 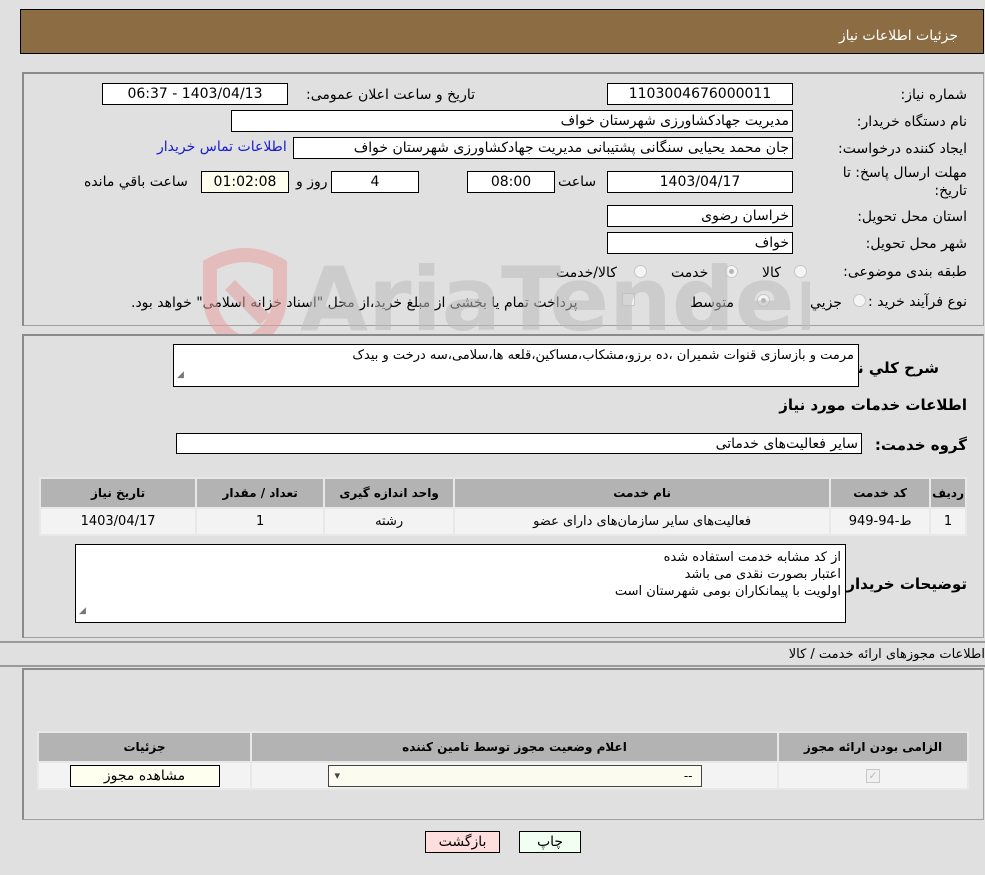 What do you see at coordinates (950, 191) in the screenshot?
I see `deadline-label-date: تاریخ:` at bounding box center [950, 191].